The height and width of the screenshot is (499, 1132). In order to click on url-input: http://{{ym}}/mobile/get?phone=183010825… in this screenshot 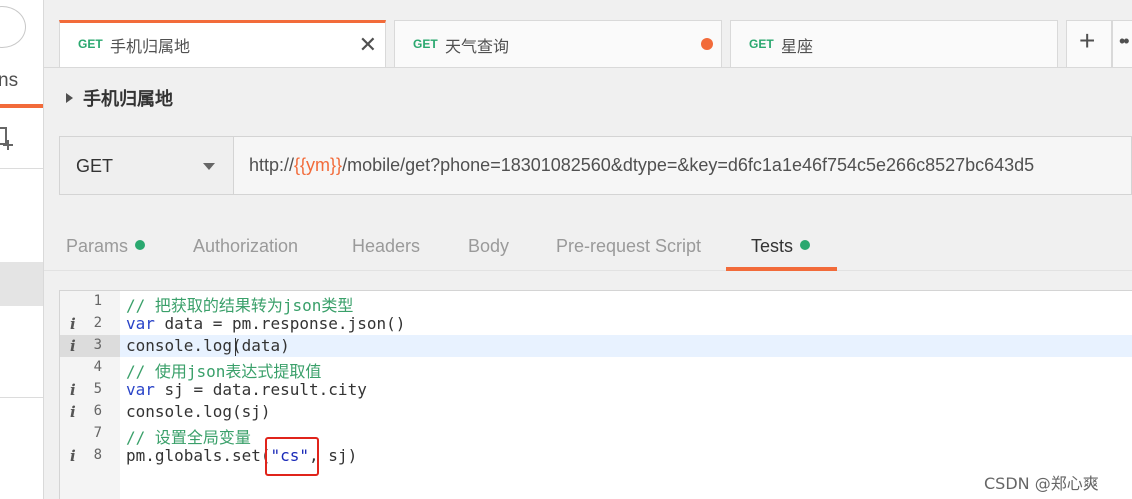, I will do `click(683, 165)`.